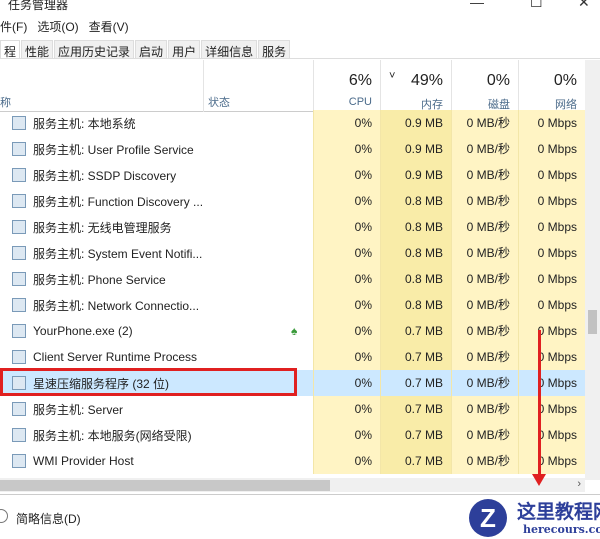 The width and height of the screenshot is (600, 539). Describe the element at coordinates (101, 86) in the screenshot. I see `col-name: 称` at that location.